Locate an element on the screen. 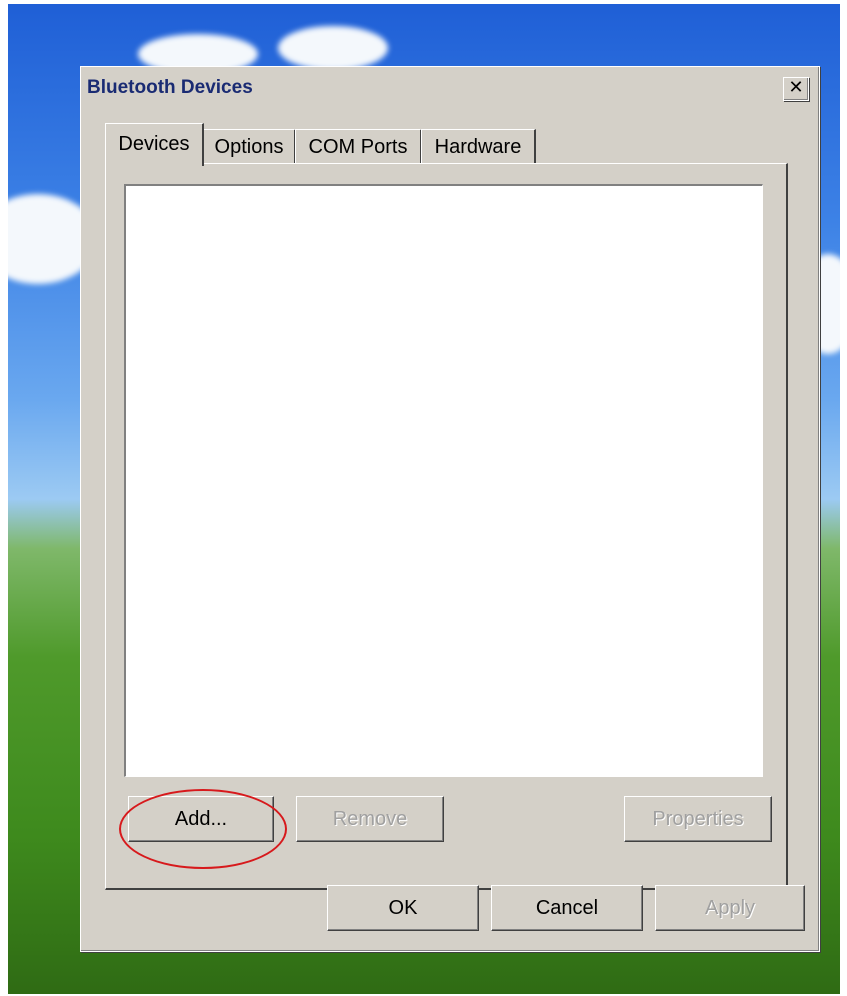  close-icon: ✕ is located at coordinates (796, 87).